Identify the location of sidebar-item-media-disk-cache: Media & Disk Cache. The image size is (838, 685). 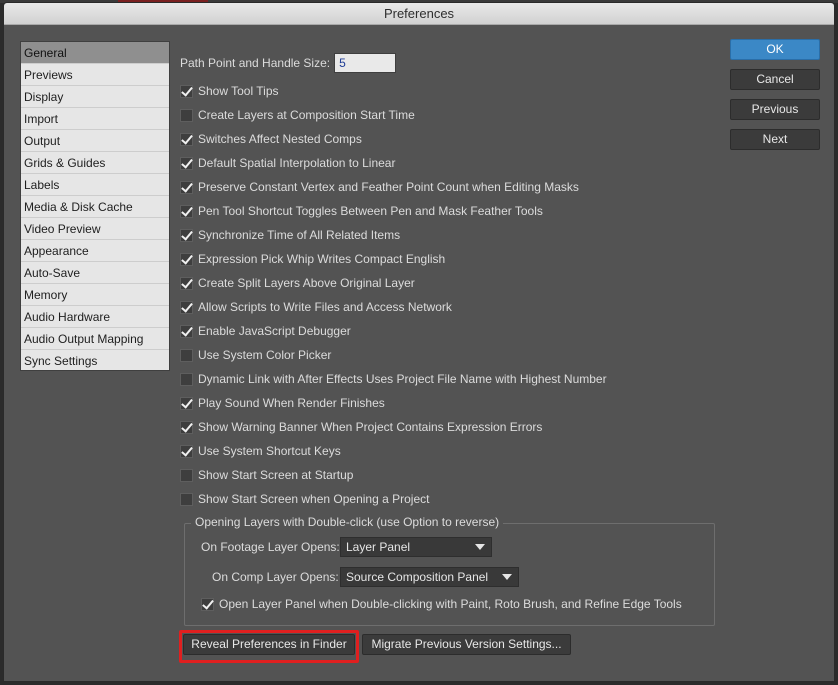
(95, 207).